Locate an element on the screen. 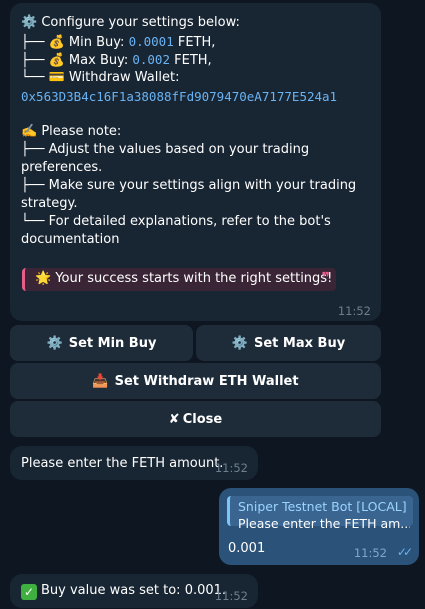 The image size is (425, 609). note-header: ✍️ Please note: is located at coordinates (71, 131).